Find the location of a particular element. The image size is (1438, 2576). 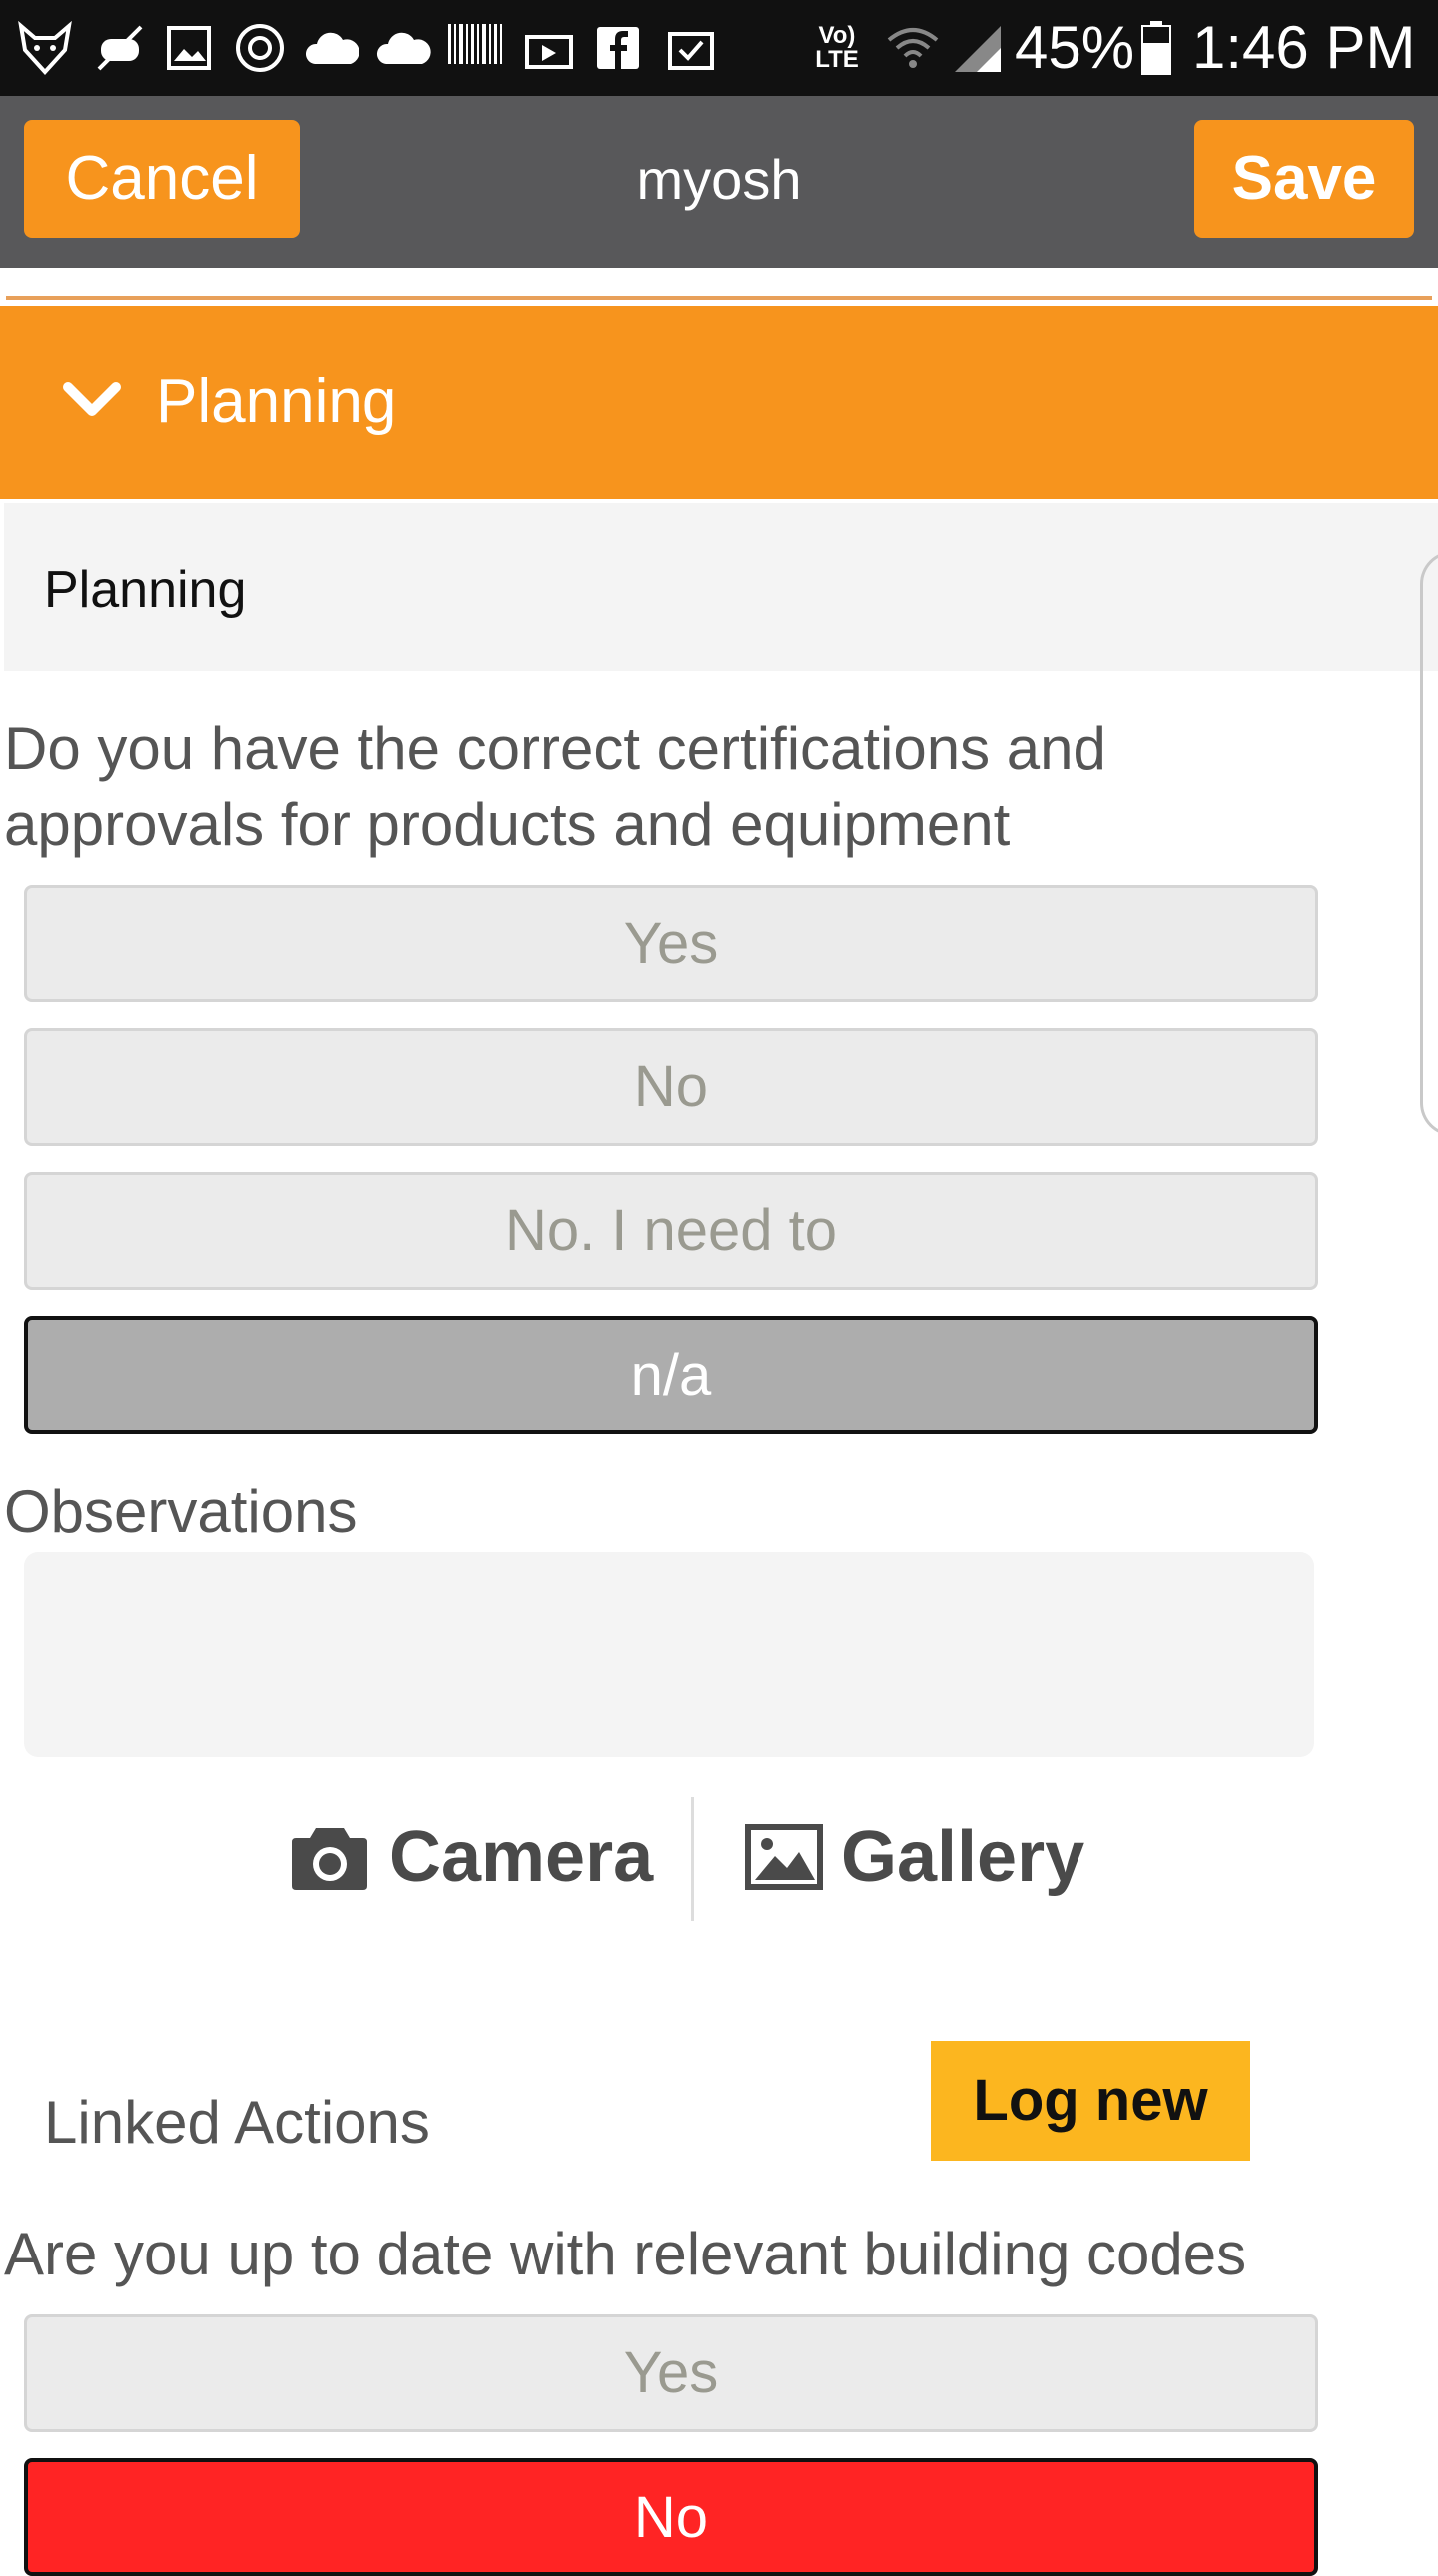

upload-icon is located at coordinates (549, 48).